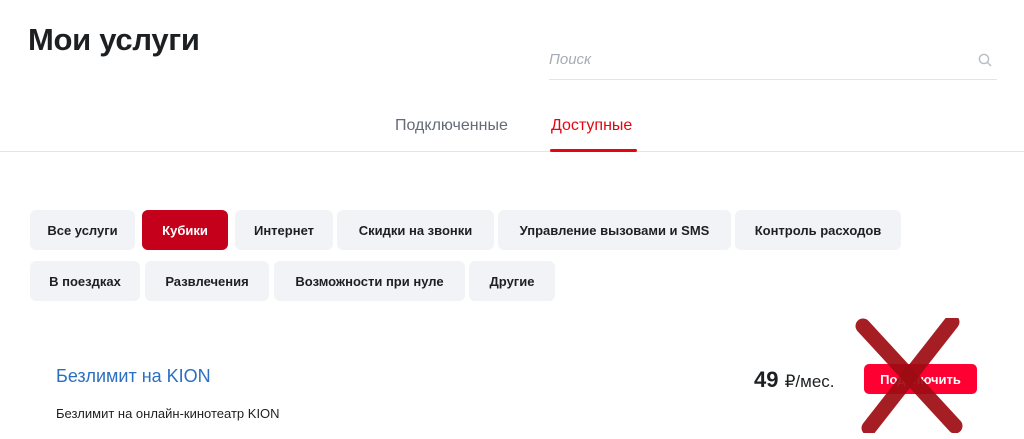  What do you see at coordinates (614, 230) in the screenshot?
I see `category-chip-calls-sms: Управление вызовами и SMS` at bounding box center [614, 230].